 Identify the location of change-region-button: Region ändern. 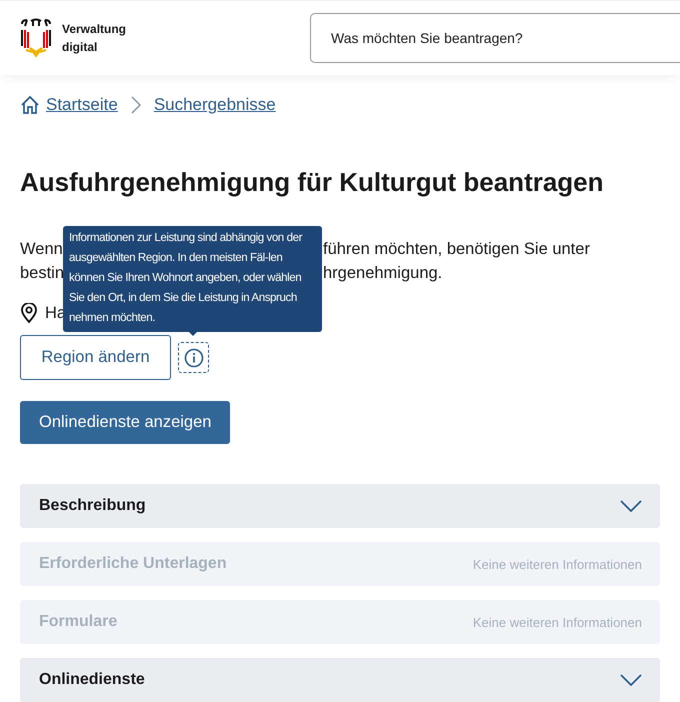
(95, 357).